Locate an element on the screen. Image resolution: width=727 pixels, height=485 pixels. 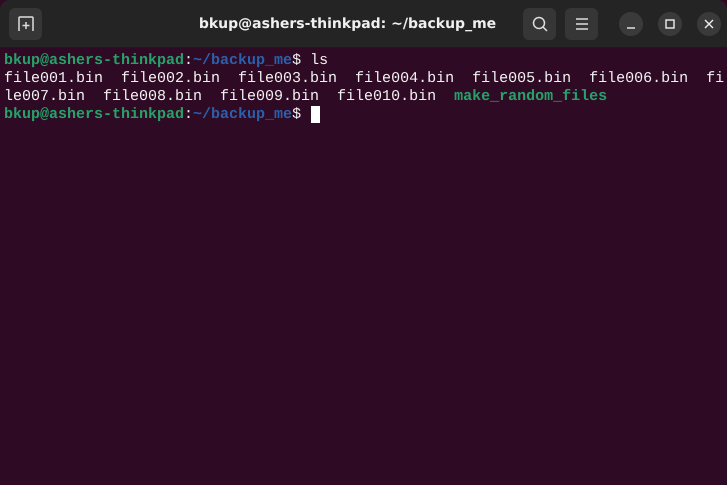
window-title: bkup@ashers-thinkpad: ~/backup_me is located at coordinates (348, 24).